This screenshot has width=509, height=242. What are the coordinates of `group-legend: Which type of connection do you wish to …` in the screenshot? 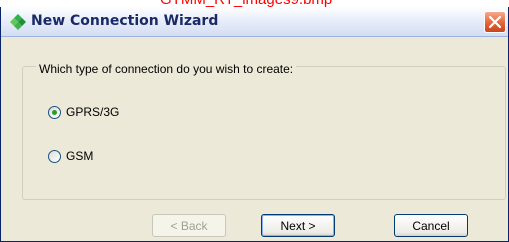 It's located at (166, 69).